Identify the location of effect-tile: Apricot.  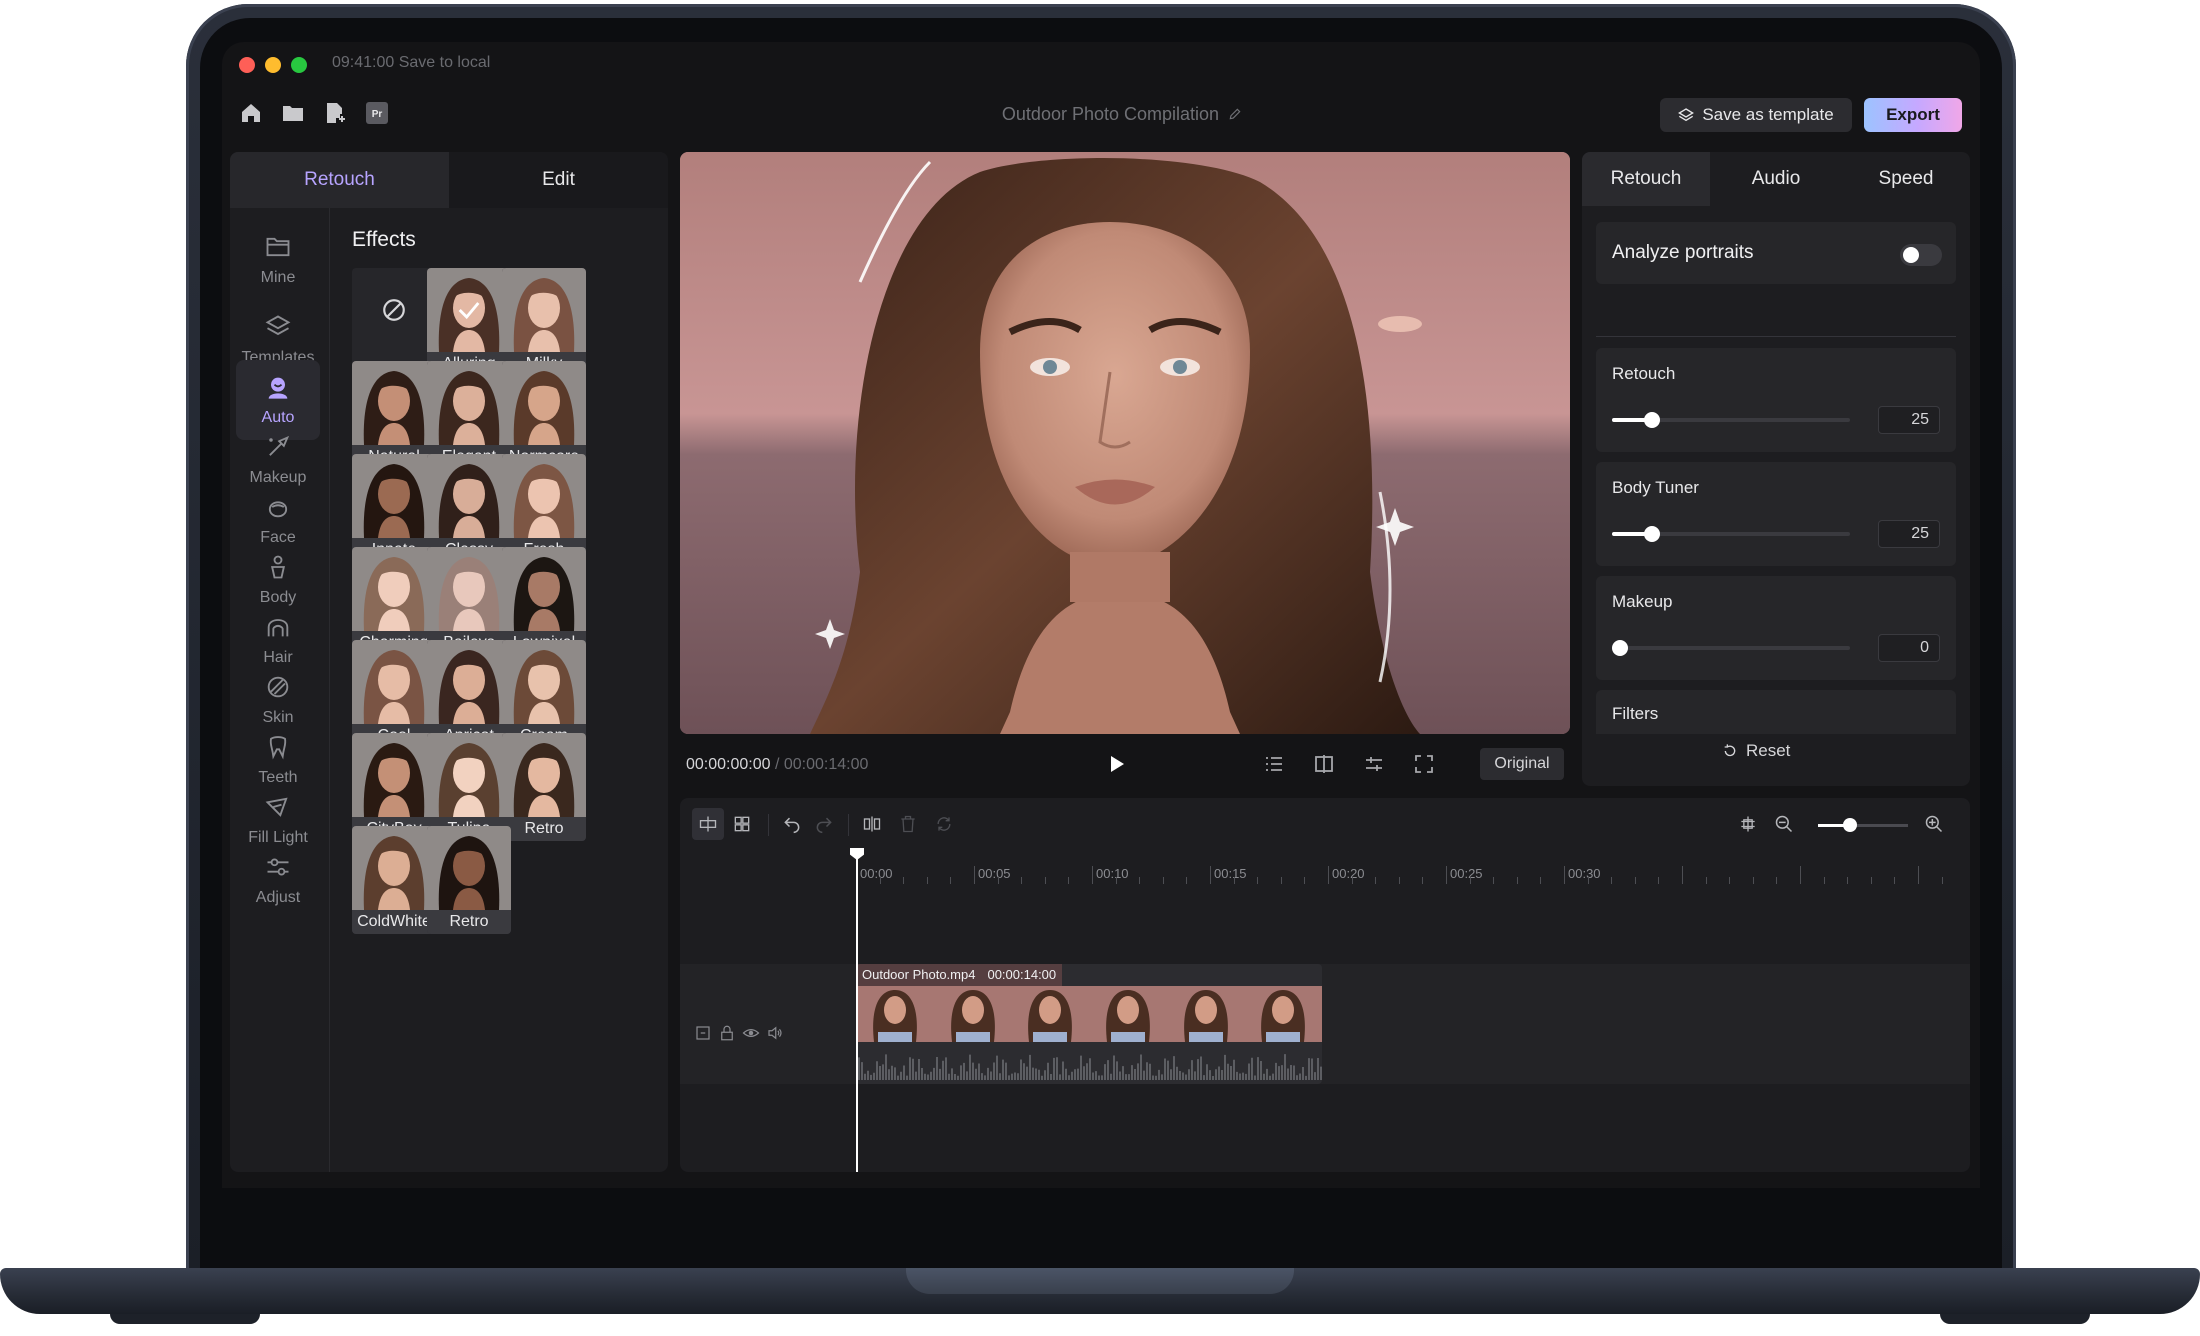
(469, 694).